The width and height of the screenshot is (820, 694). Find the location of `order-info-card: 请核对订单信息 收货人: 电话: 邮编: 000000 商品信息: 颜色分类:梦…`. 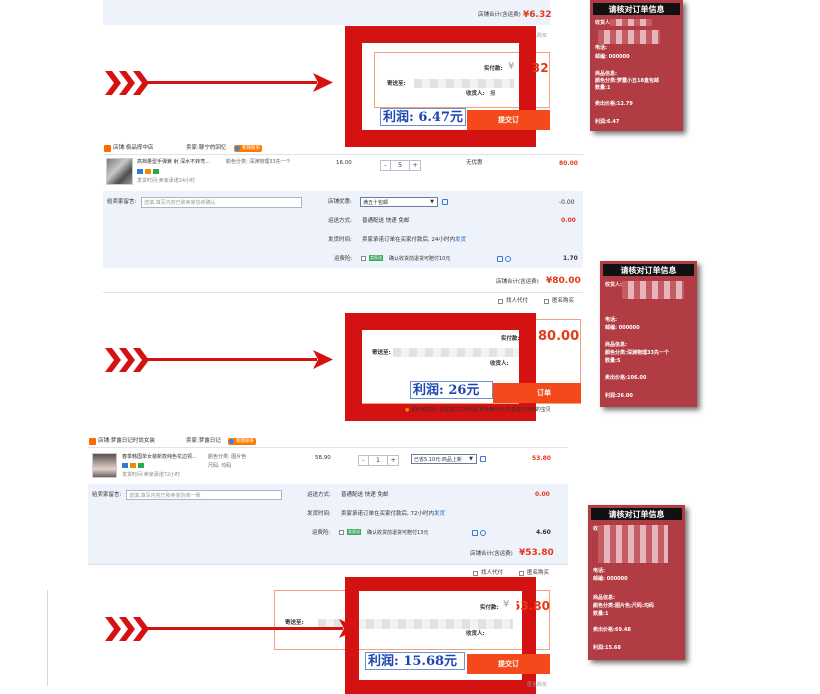

order-info-card: 请核对订单信息 收货人: 电话: 邮编: 000000 商品信息: 颜色分类:梦… is located at coordinates (636, 65).